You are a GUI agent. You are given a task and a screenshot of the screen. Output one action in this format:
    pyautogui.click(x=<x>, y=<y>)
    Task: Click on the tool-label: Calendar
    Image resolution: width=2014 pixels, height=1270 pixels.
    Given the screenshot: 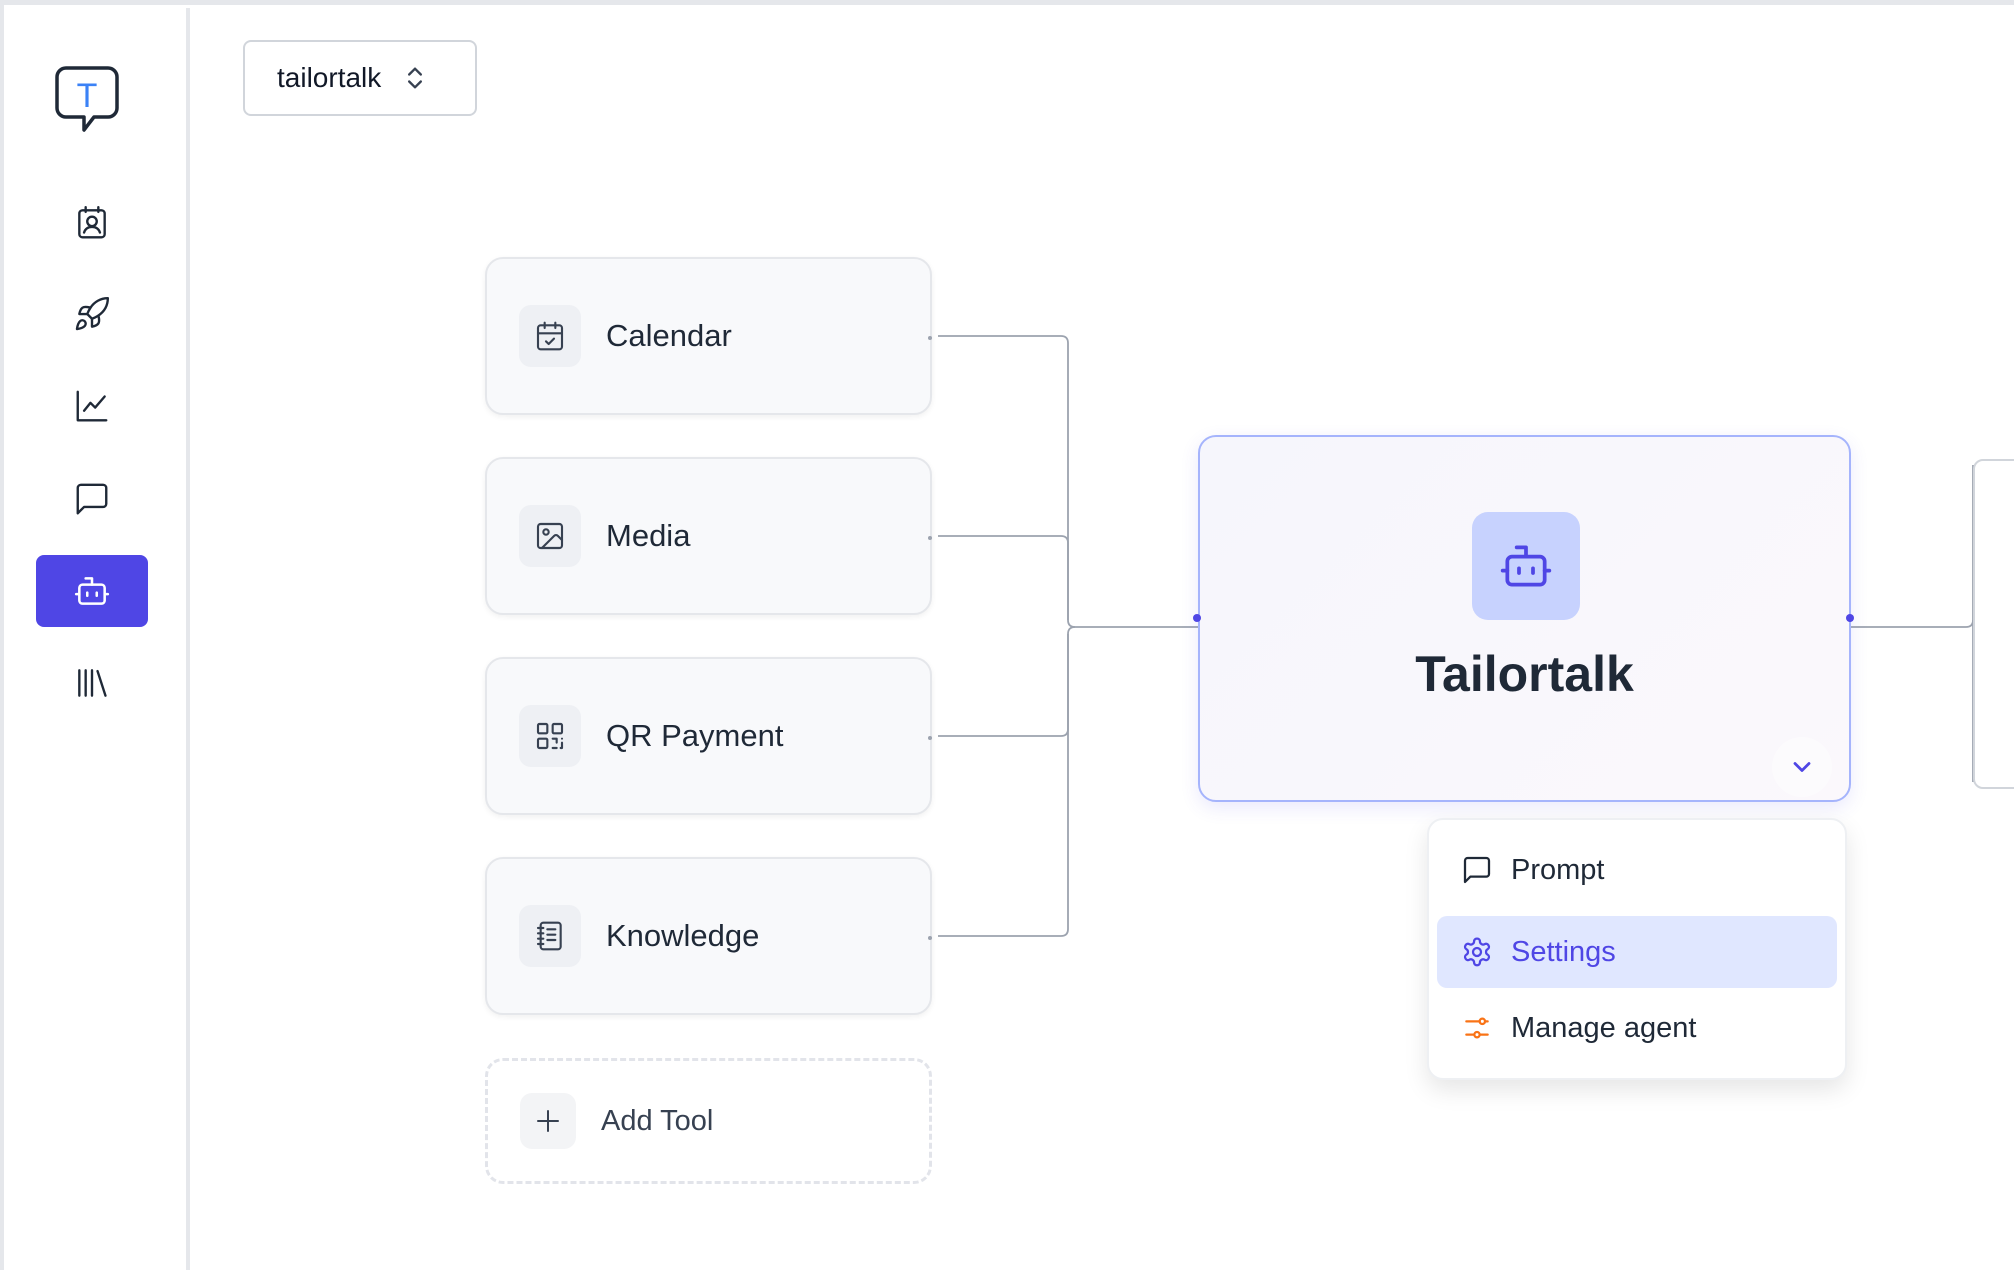 What is the action you would take?
    pyautogui.click(x=669, y=335)
    